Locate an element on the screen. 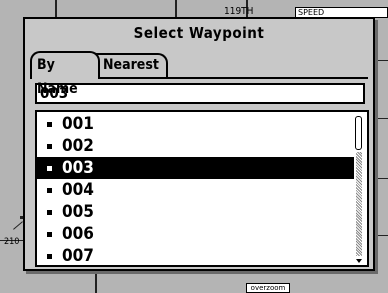 Image resolution: width=388 pixels, height=293 pixels. scale-label: 210 is located at coordinates (12, 242).